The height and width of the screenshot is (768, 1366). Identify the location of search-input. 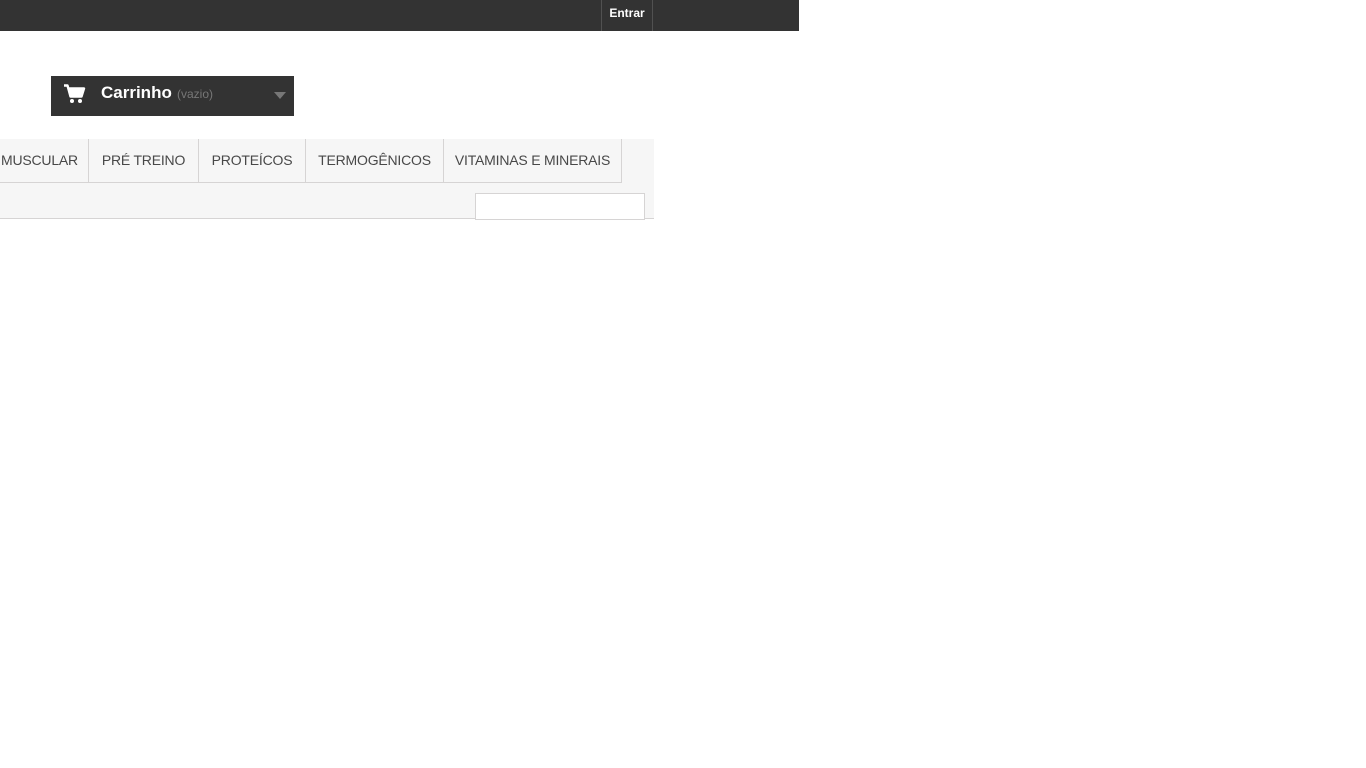
(560, 206).